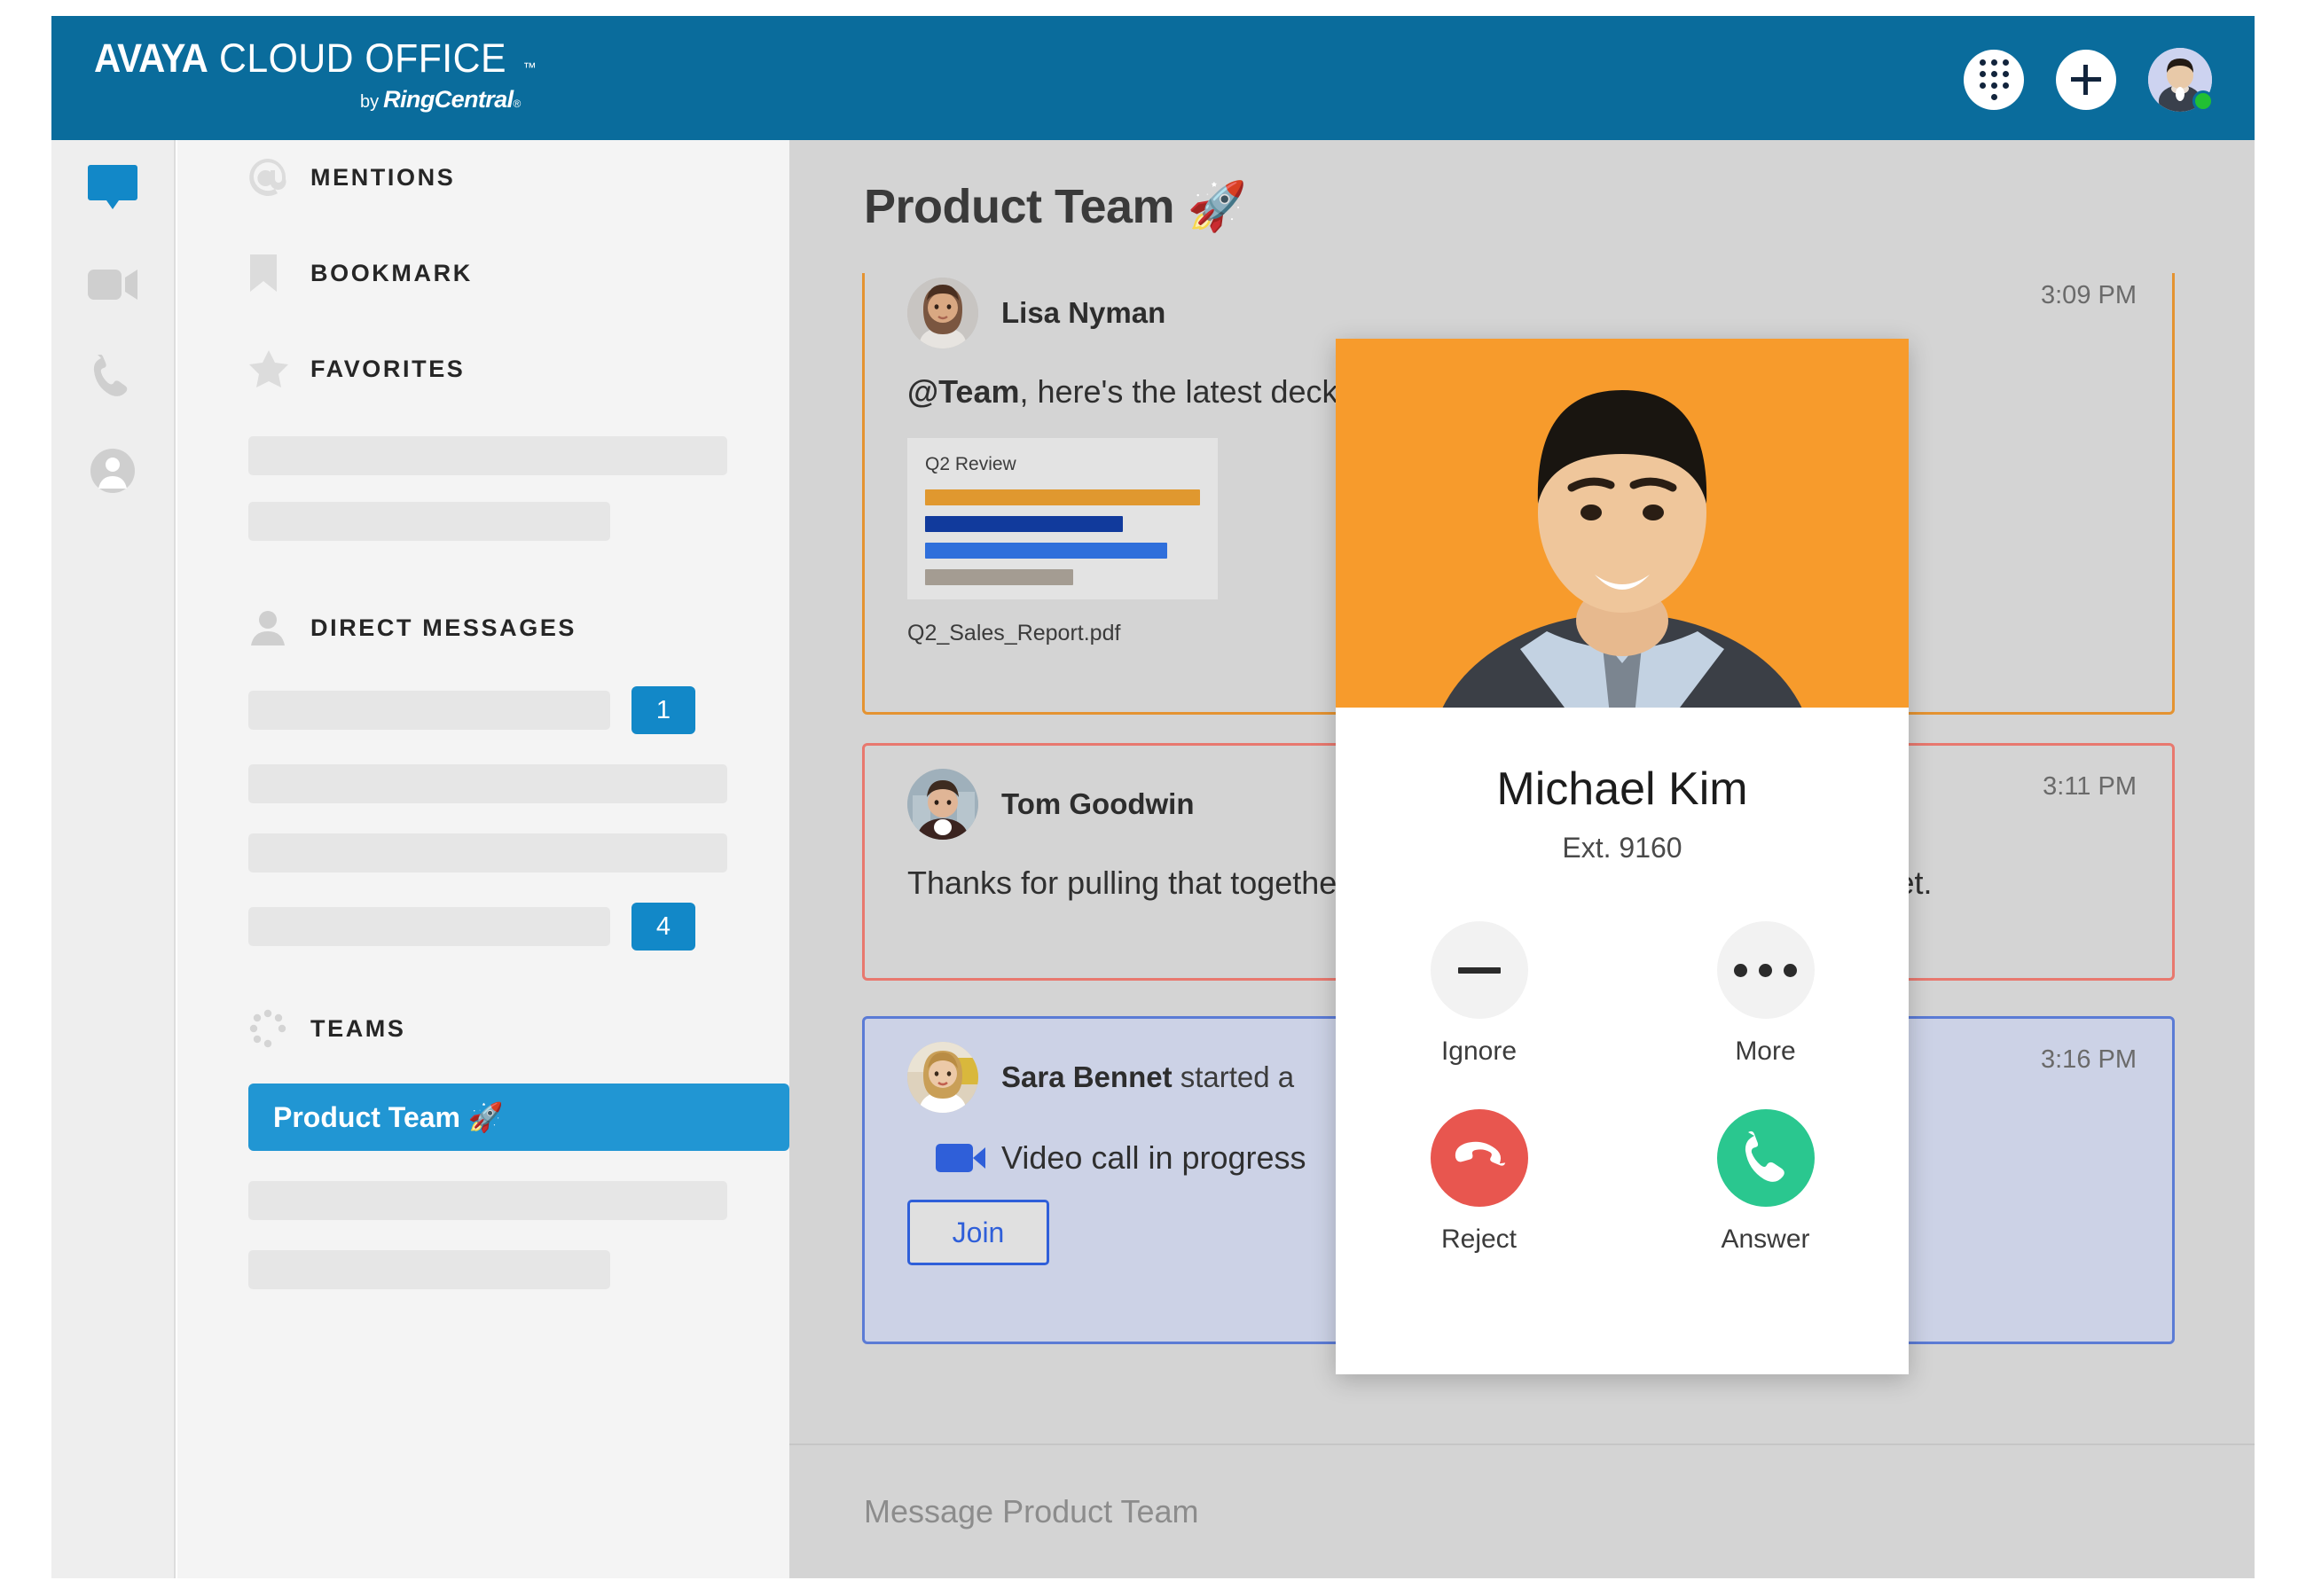 This screenshot has height=1596, width=2306. What do you see at coordinates (448, 100) in the screenshot?
I see `logo-ringcentral-text: RingCentral` at bounding box center [448, 100].